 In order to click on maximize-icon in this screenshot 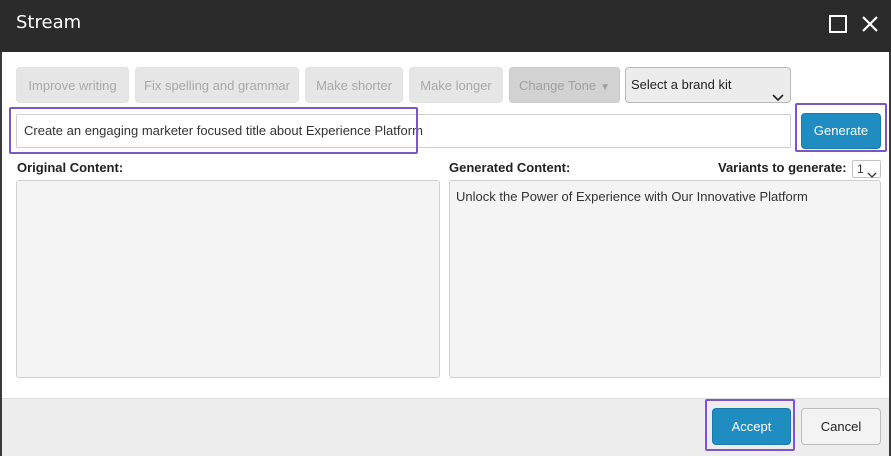, I will do `click(838, 24)`.